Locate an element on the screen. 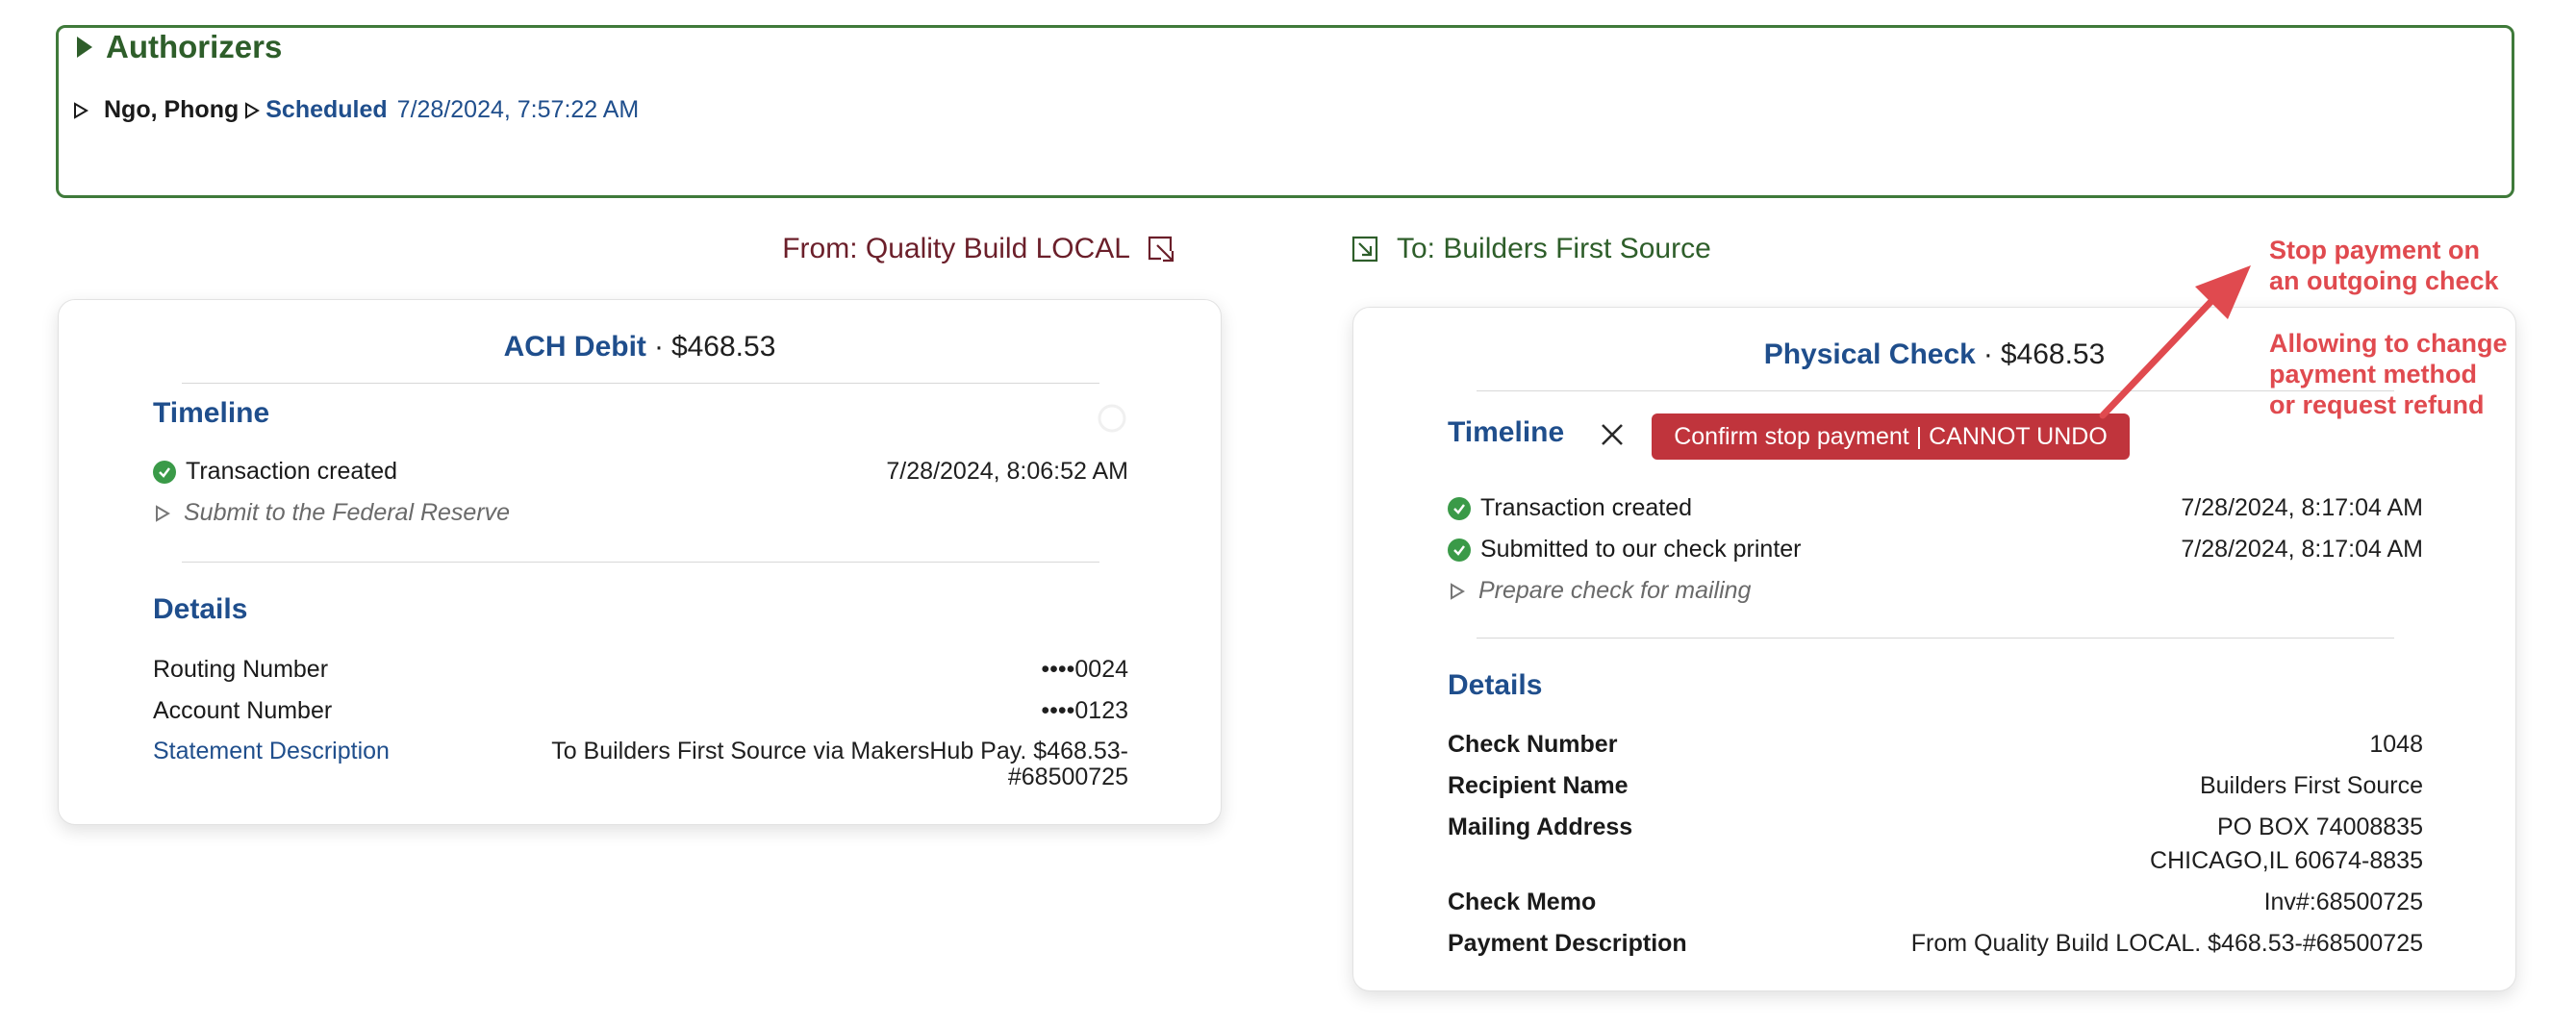 This screenshot has width=2576, height=1027. detail-value: ••••0123 is located at coordinates (1085, 710).